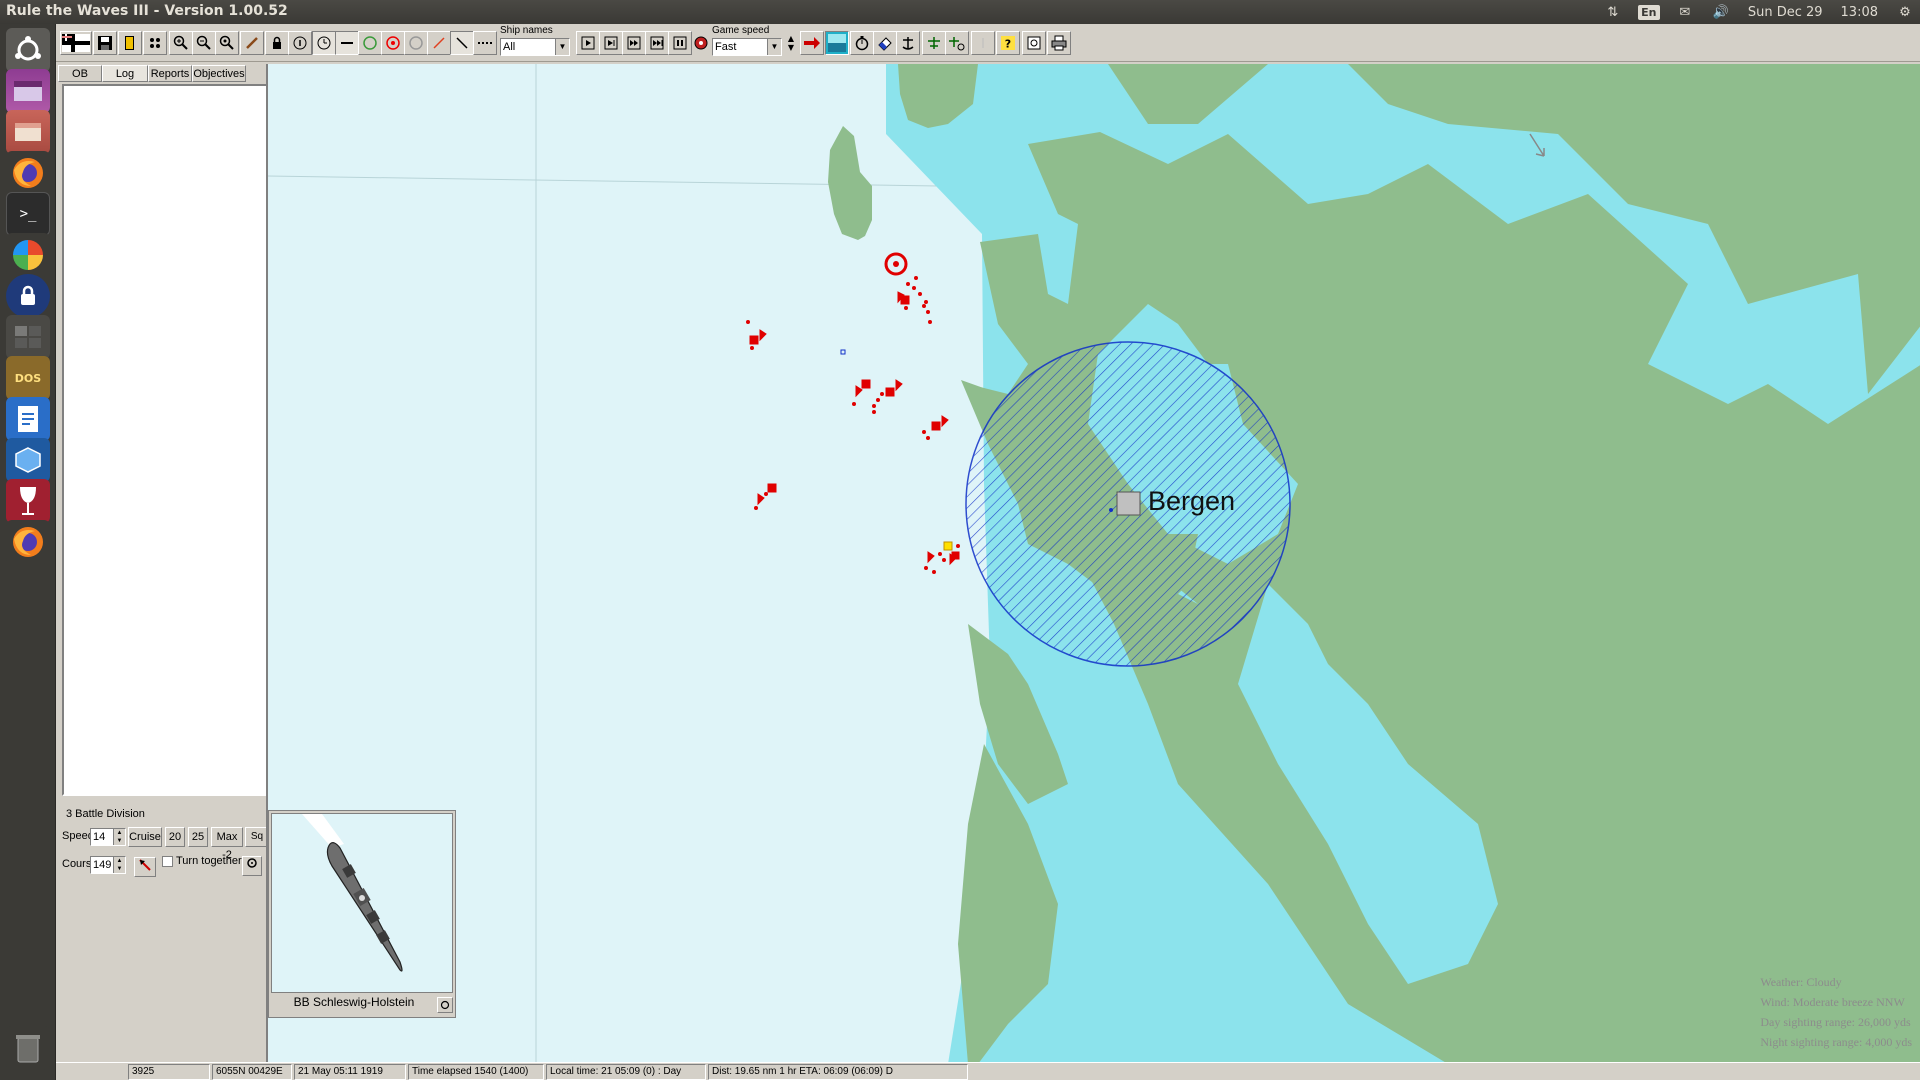 The image size is (1920, 1080). Describe the element at coordinates (175, 837) in the screenshot. I see `speed-20-button: 20` at that location.